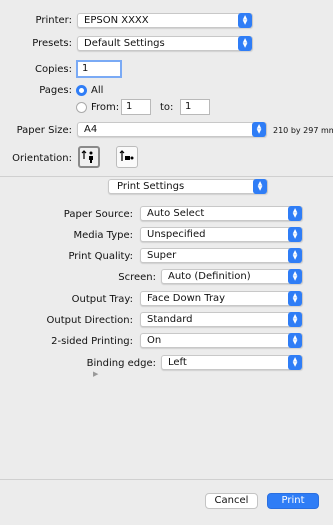  Describe the element at coordinates (170, 319) in the screenshot. I see `output-direction-value: Standard` at that location.